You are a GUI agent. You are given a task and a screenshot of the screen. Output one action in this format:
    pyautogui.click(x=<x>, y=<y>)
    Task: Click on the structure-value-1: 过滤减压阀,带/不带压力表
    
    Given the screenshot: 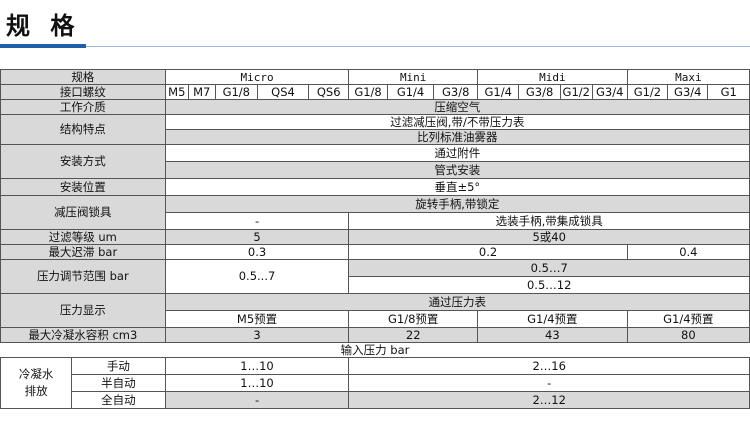 What is the action you would take?
    pyautogui.click(x=457, y=122)
    